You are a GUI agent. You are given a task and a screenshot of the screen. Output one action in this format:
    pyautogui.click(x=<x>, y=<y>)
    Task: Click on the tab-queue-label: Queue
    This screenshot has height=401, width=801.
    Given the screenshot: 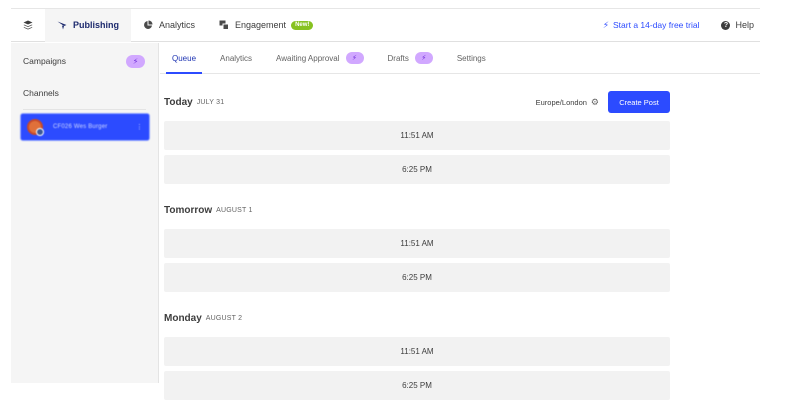 What is the action you would take?
    pyautogui.click(x=184, y=58)
    